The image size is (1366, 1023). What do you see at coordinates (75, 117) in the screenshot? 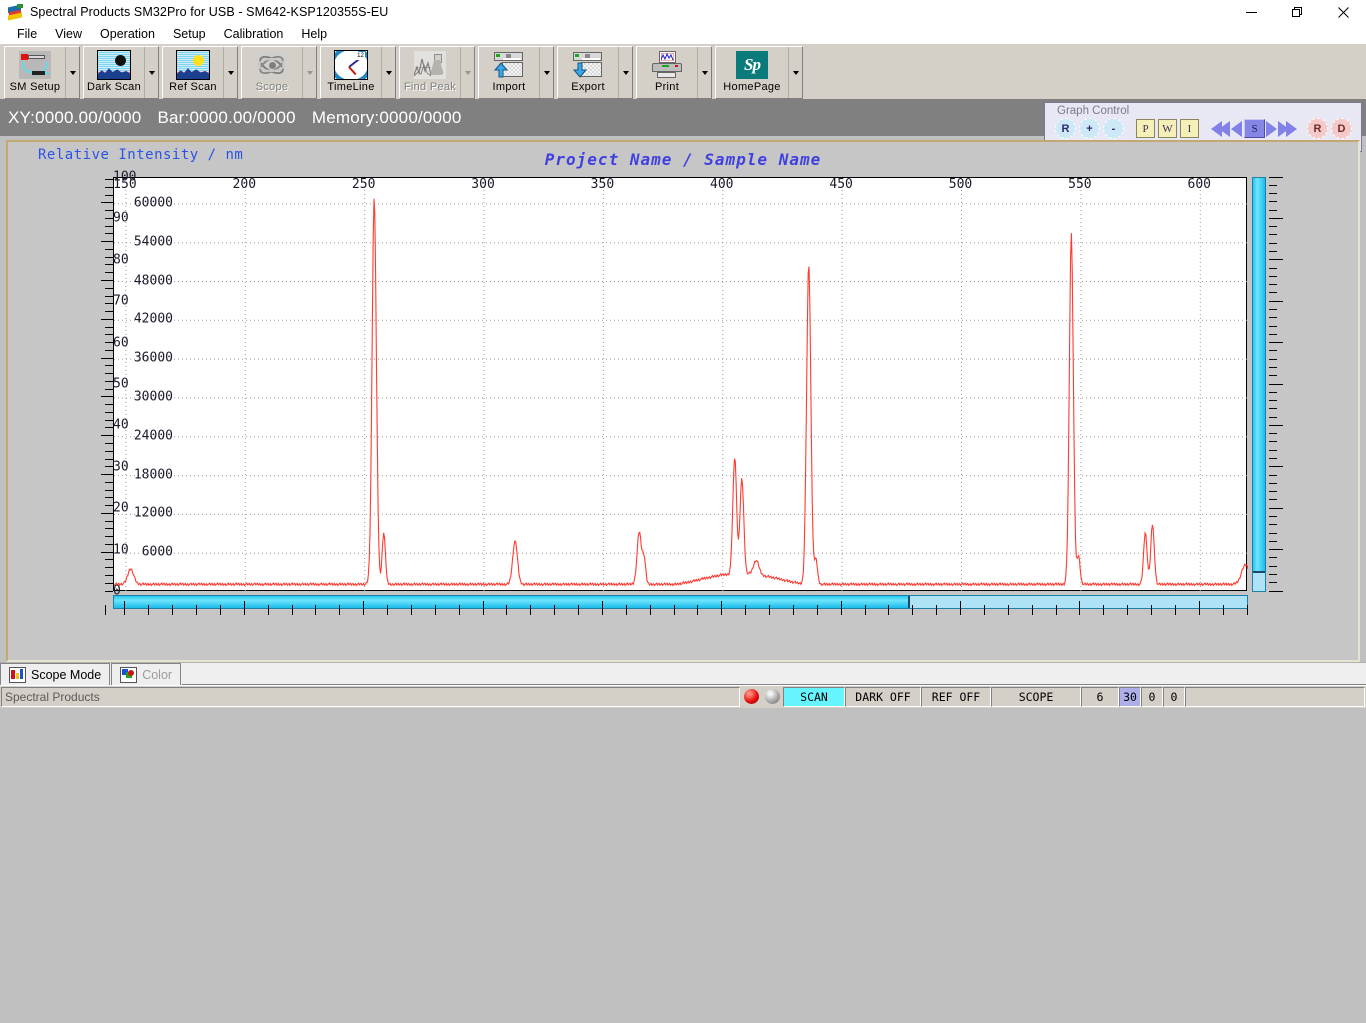
I see `xy-readout: XY:0000.00/0000` at bounding box center [75, 117].